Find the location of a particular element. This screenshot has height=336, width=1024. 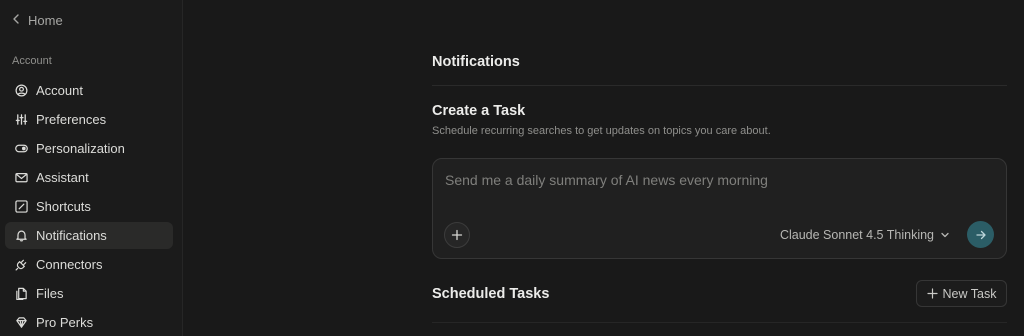

sidebar-item-assistant: Assistant is located at coordinates (89, 177).